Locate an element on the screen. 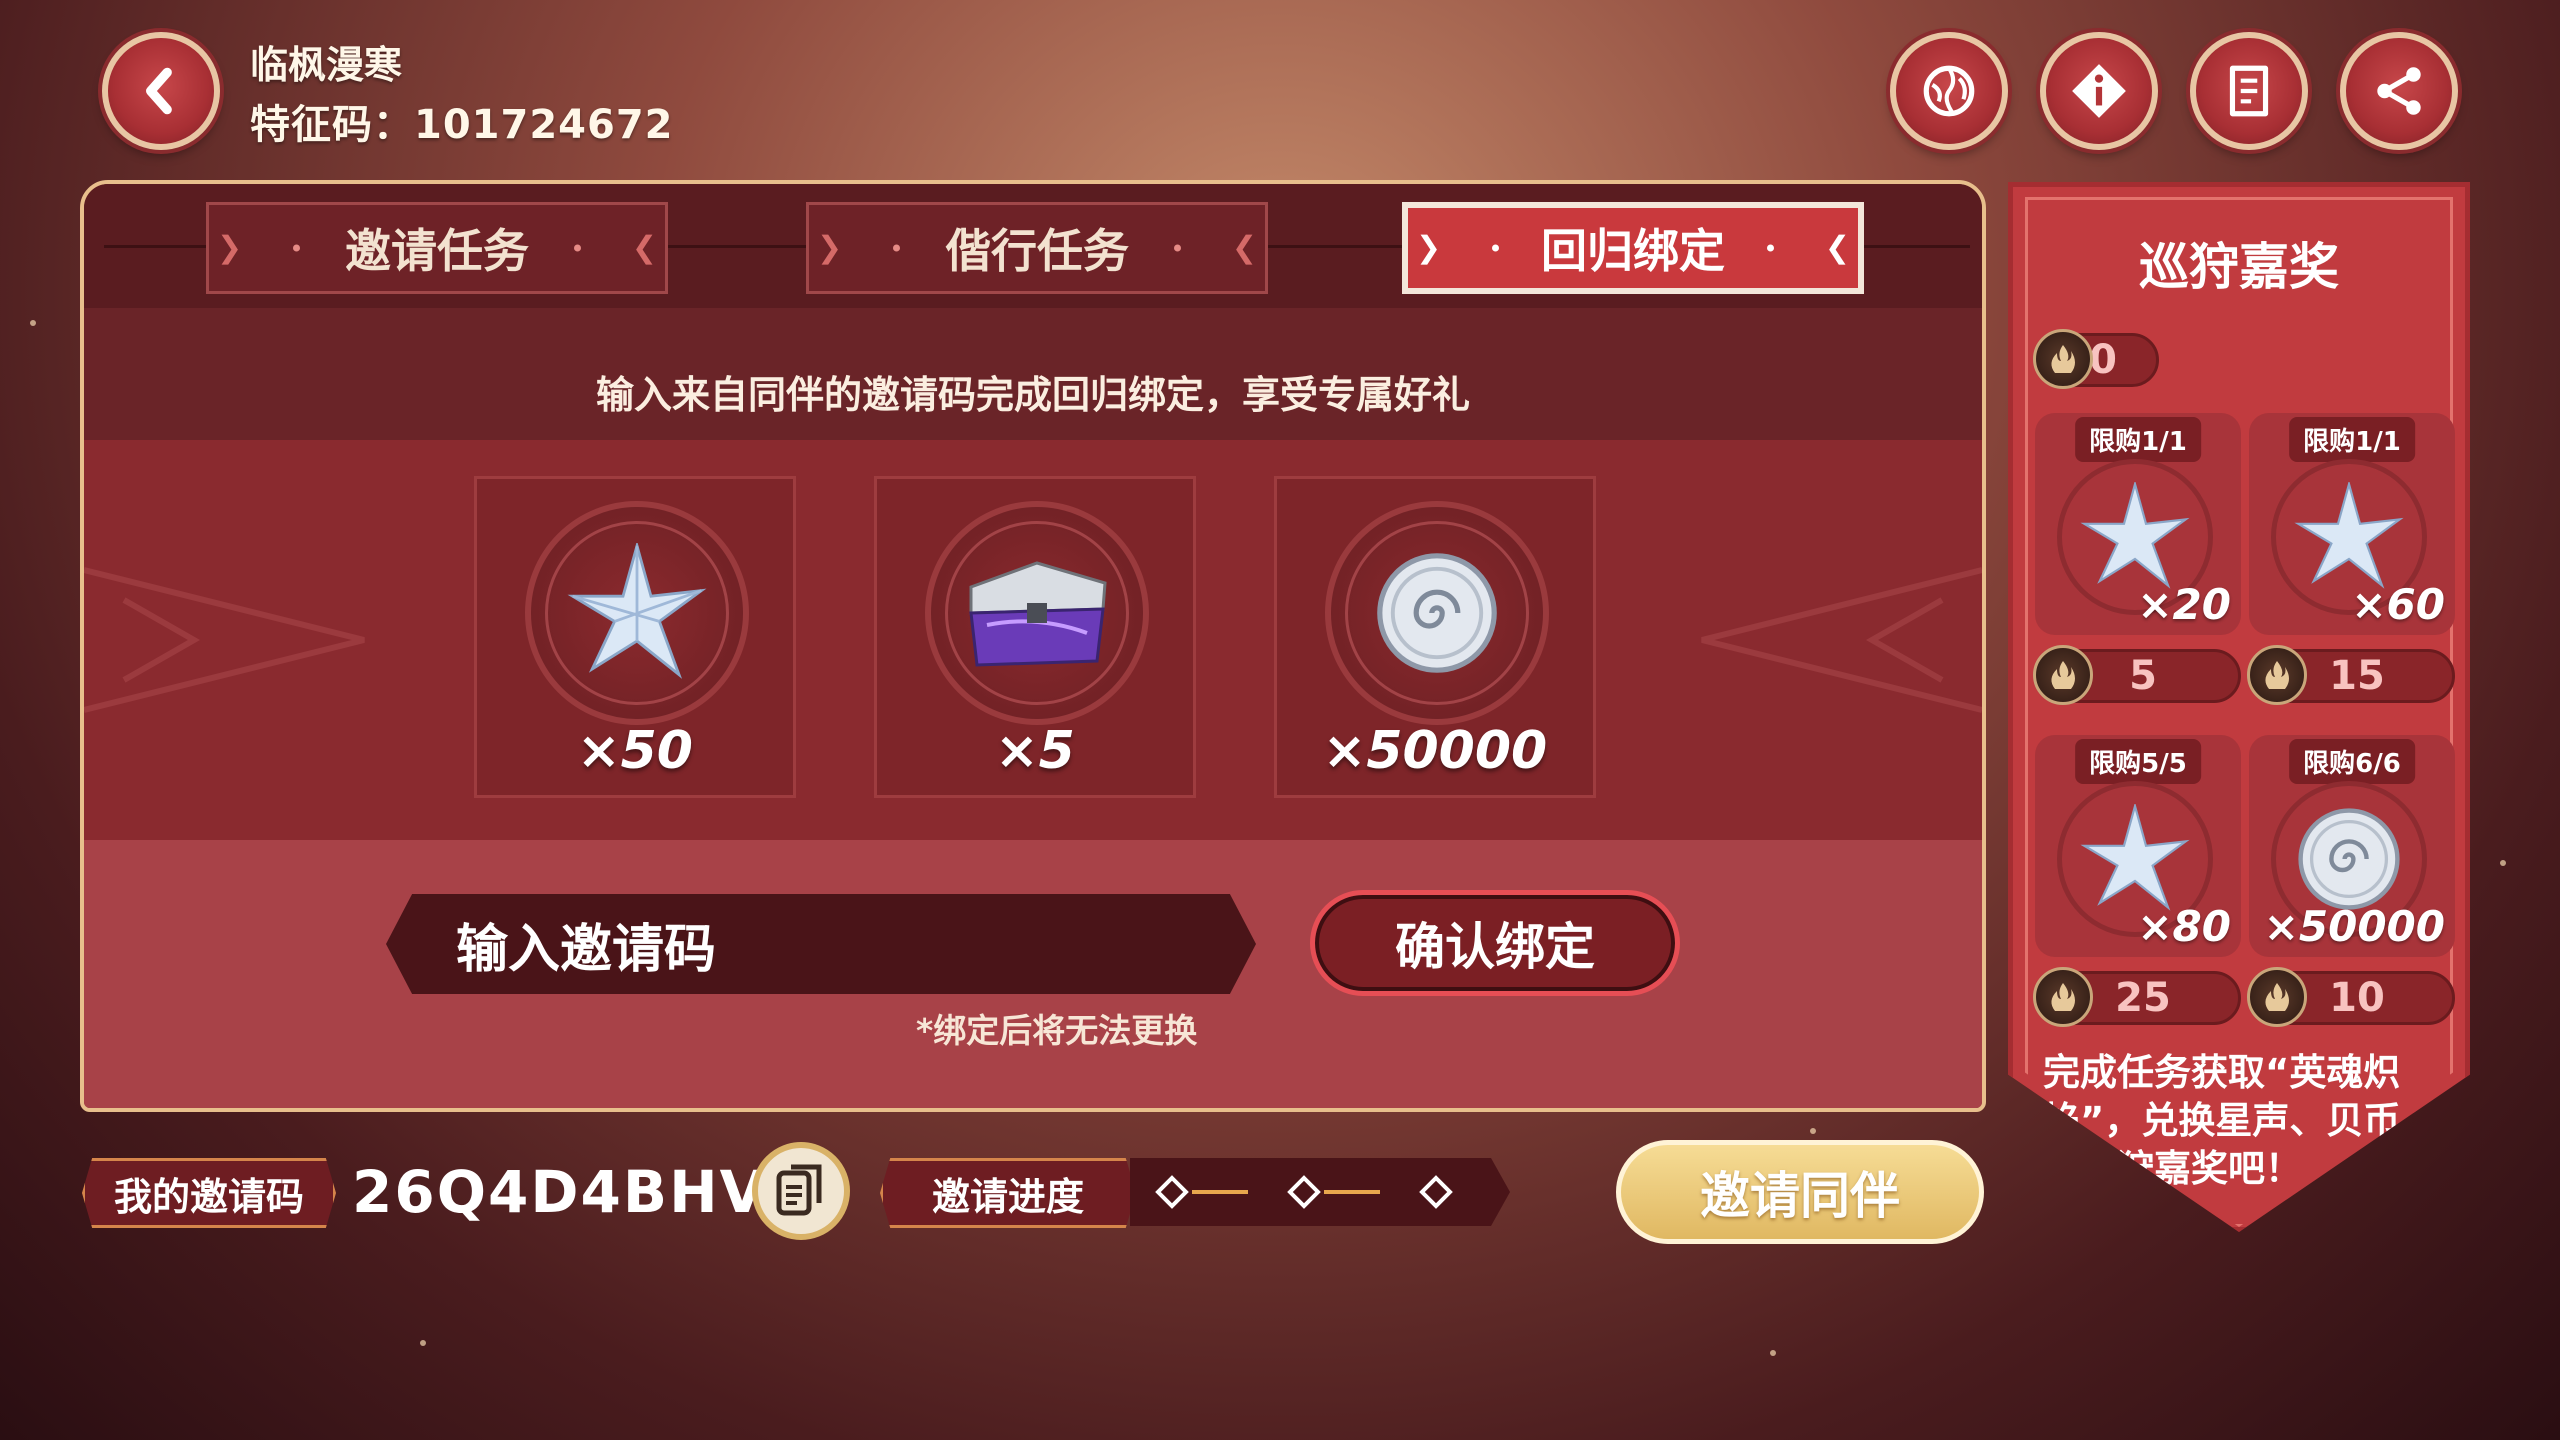 This screenshot has height=1440, width=2560. token-count-value: 0 is located at coordinates (2103, 360).